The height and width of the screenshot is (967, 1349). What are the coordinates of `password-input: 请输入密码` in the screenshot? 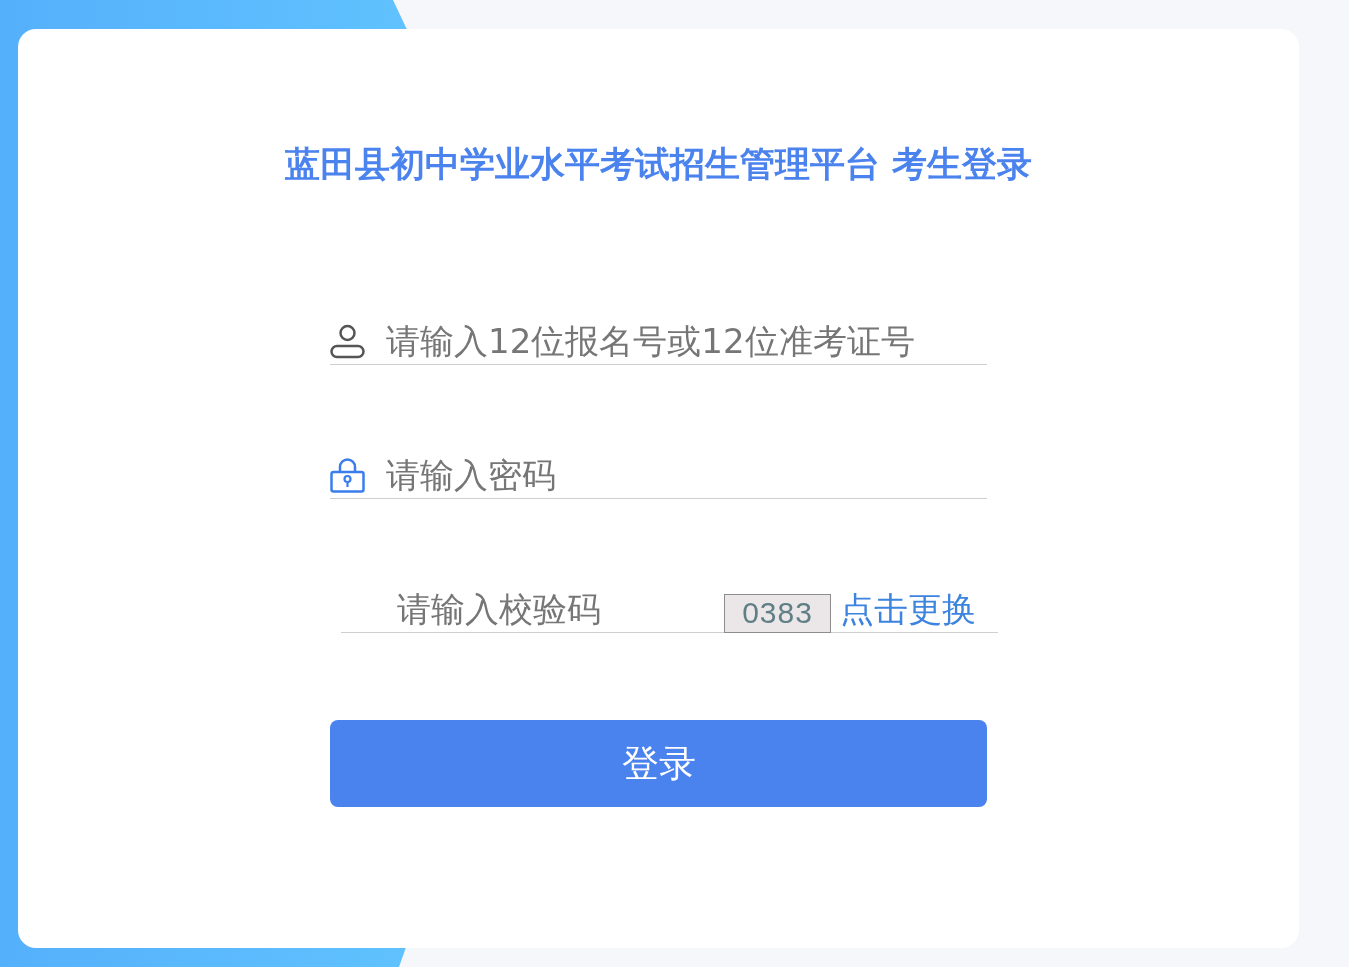 It's located at (686, 475).